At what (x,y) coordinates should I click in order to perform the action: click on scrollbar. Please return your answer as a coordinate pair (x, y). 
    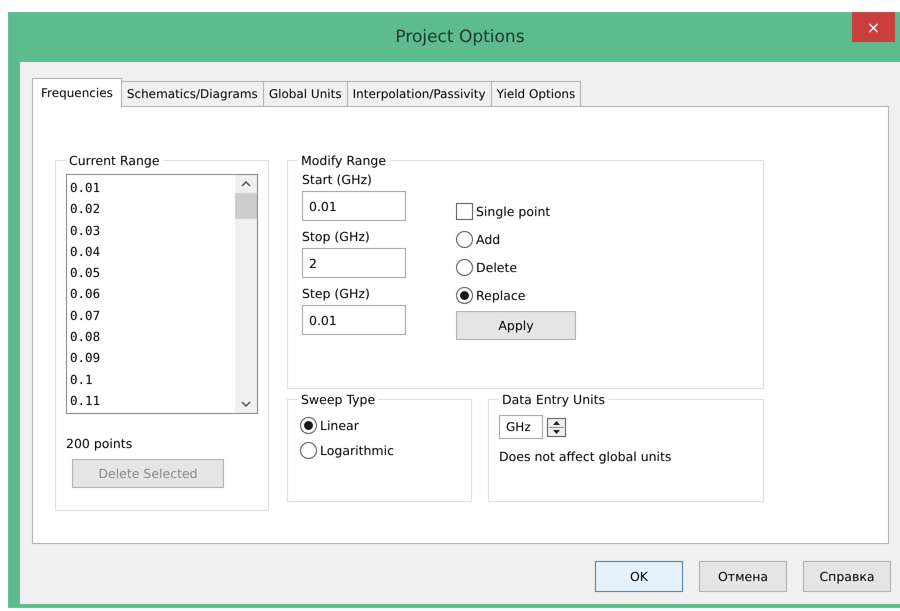
    Looking at the image, I should click on (246, 294).